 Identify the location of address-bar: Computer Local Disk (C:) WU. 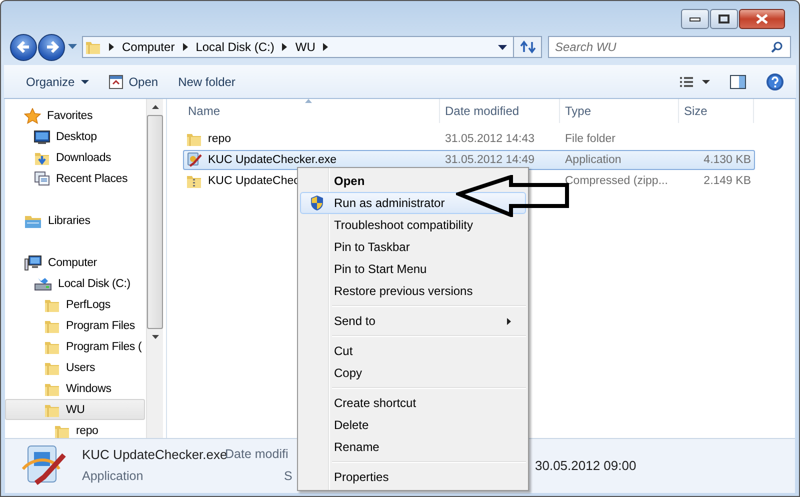
(298, 47).